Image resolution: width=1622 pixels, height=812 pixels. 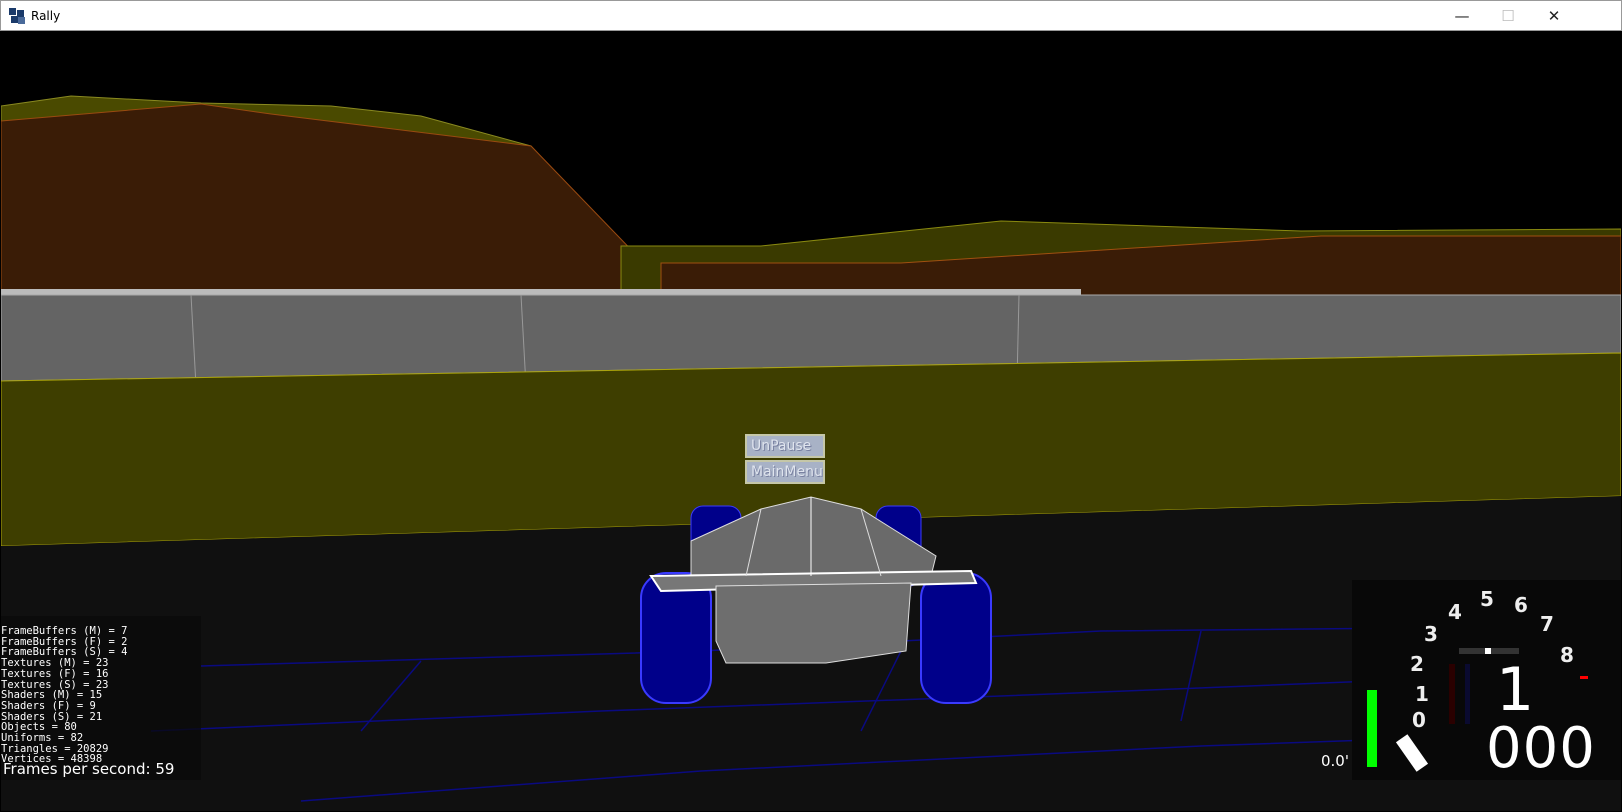 What do you see at coordinates (1422, 694) in the screenshot?
I see `rpm-label: 1` at bounding box center [1422, 694].